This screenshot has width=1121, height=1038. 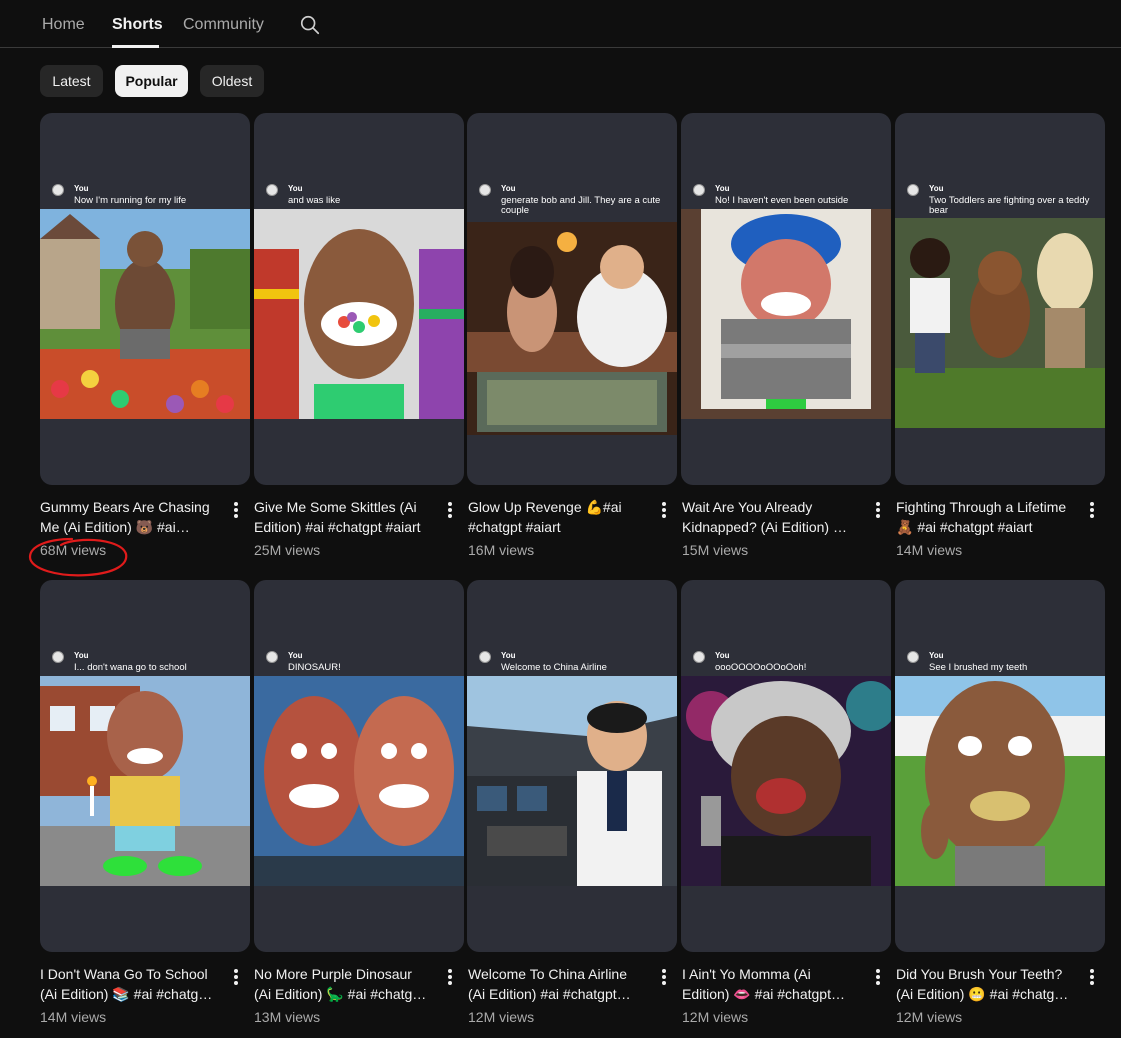 What do you see at coordinates (761, 667) in the screenshot?
I see `caption-text: oooOOOOoOOoOoh!` at bounding box center [761, 667].